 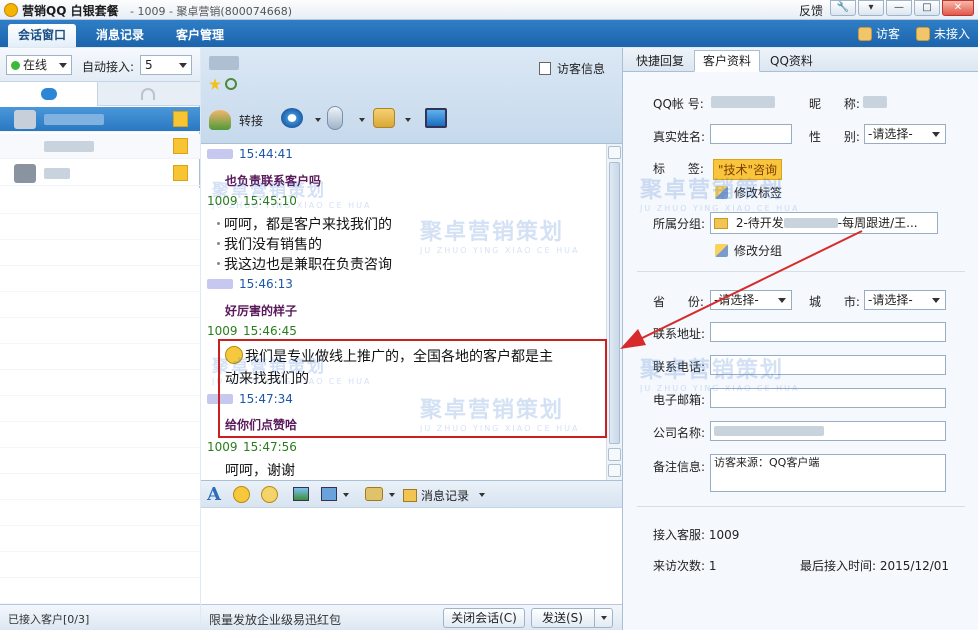 What do you see at coordinates (335, 118) in the screenshot?
I see `microphone-icon` at bounding box center [335, 118].